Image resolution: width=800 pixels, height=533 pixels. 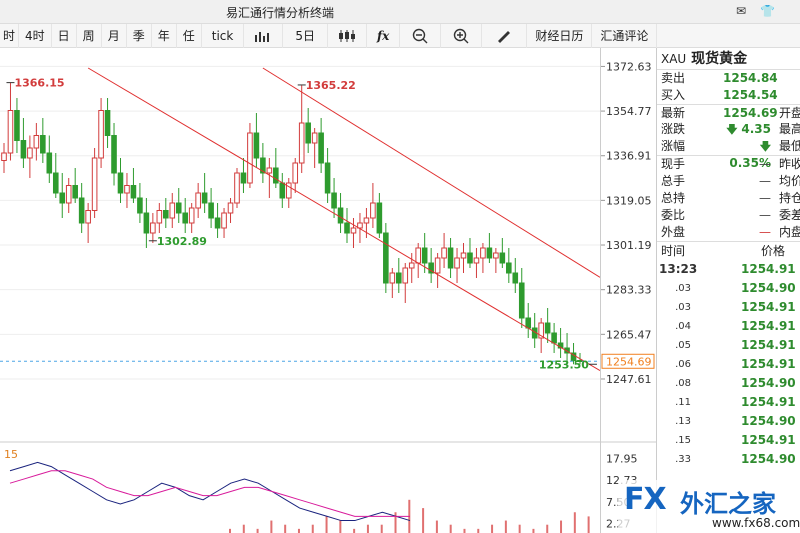 I want to click on candlestick-icon, so click(x=347, y=35).